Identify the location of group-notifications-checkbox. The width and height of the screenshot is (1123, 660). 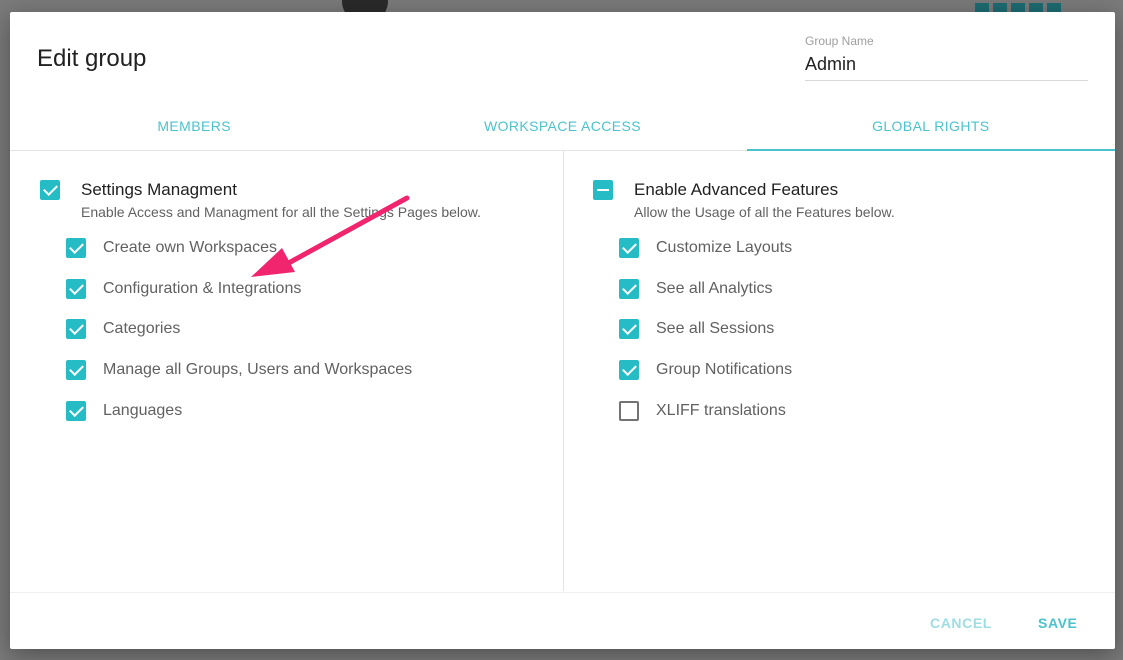
(629, 370).